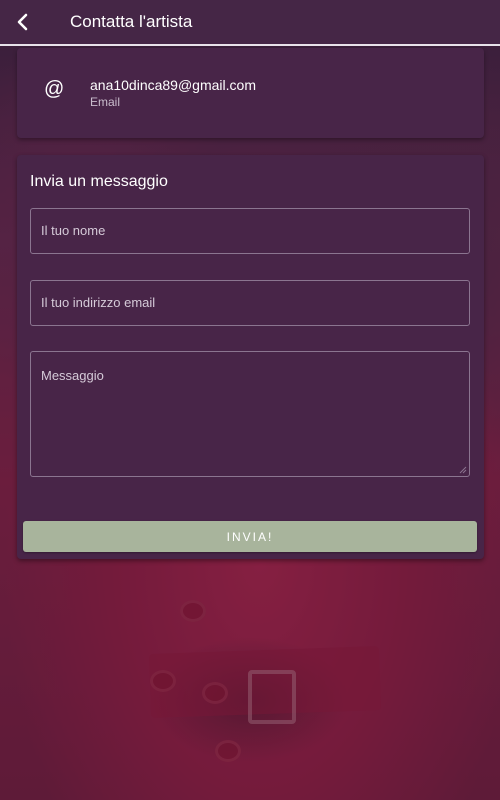 Image resolution: width=500 pixels, height=800 pixels. I want to click on email-input: Il tuo indirizzo email, so click(250, 303).